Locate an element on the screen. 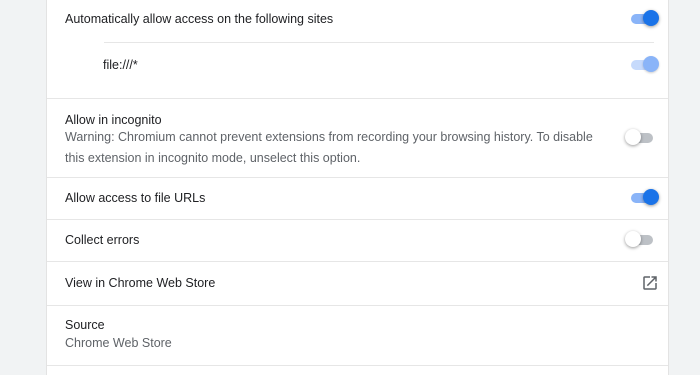 The width and height of the screenshot is (700, 375). collect-errors-label: Collect errors is located at coordinates (102, 240).